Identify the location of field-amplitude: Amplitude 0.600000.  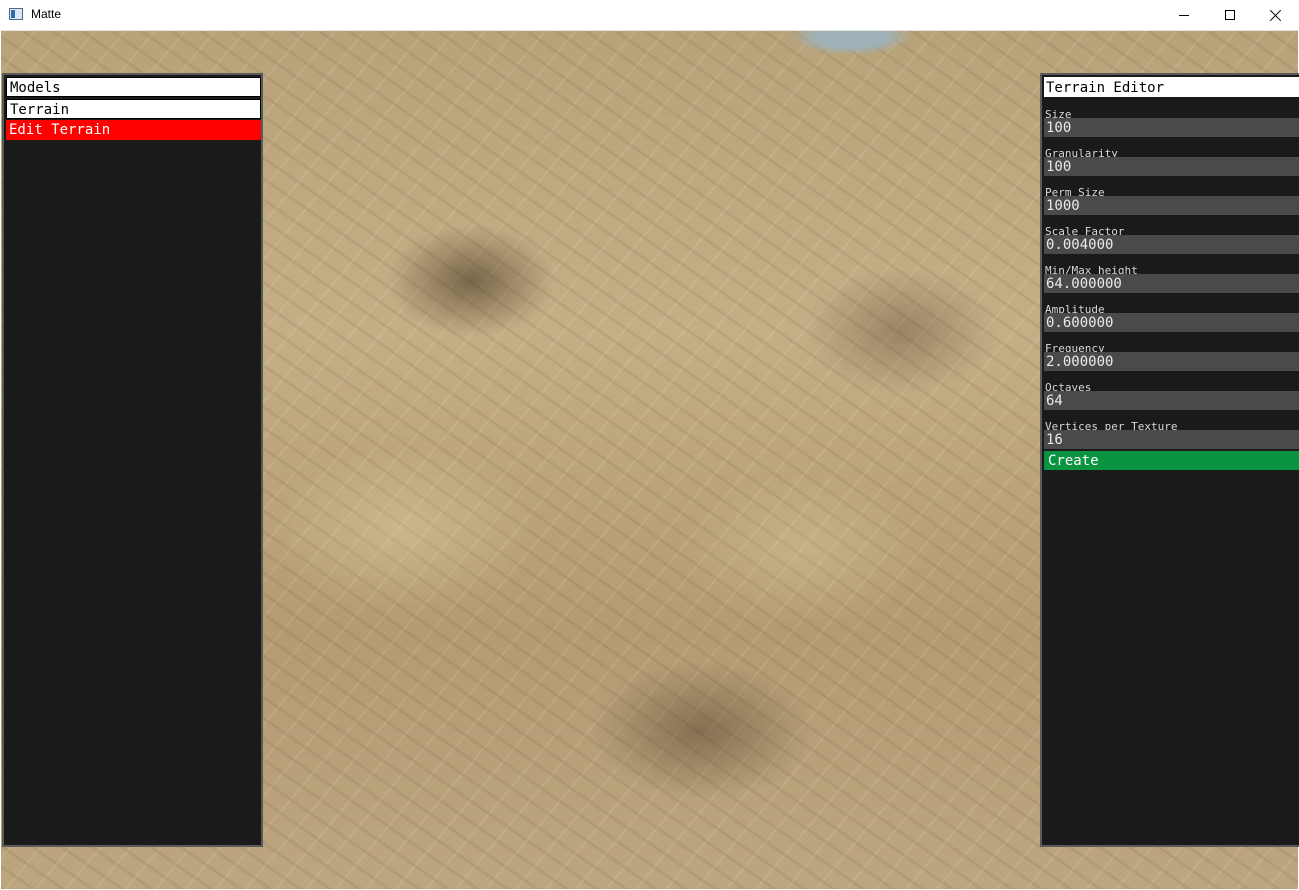
(1171, 322).